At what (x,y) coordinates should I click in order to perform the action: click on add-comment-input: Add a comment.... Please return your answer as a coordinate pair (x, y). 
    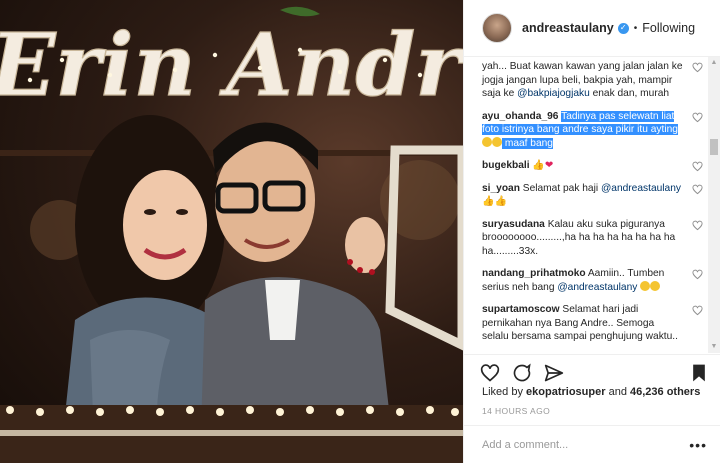
    Looking at the image, I should click on (585, 445).